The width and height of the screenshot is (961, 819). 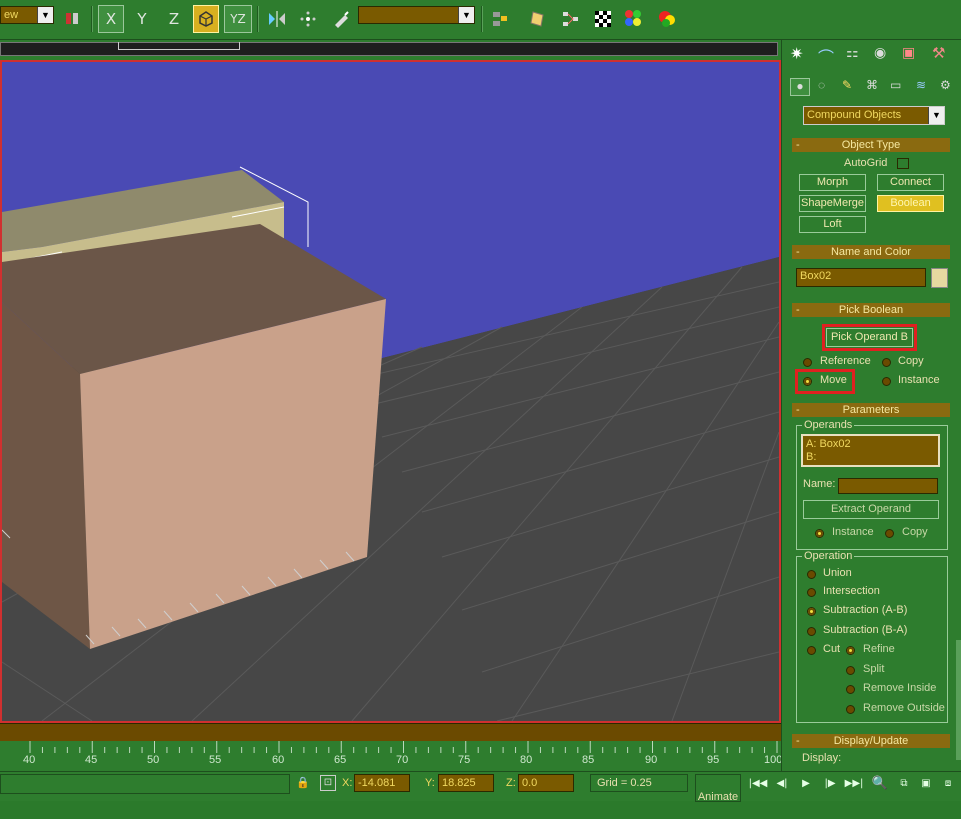 What do you see at coordinates (546, 783) in the screenshot?
I see `z-coordinate-field: 0.0` at bounding box center [546, 783].